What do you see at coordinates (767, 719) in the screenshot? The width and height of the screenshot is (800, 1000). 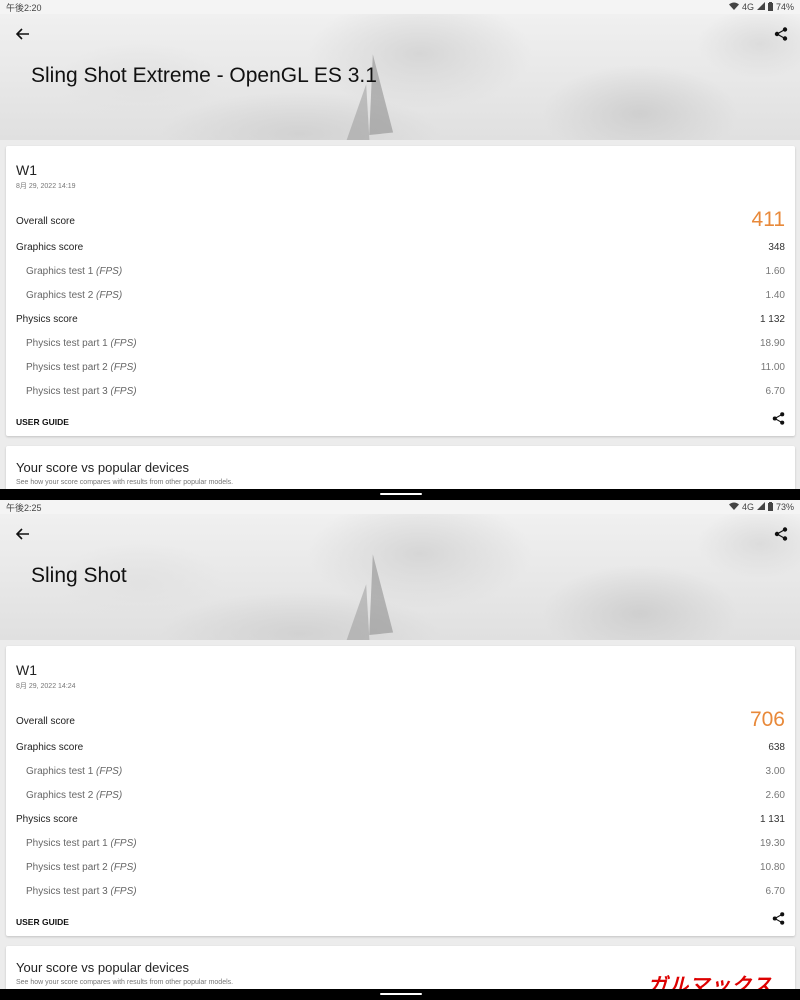 I see `overall-score-value: 706` at bounding box center [767, 719].